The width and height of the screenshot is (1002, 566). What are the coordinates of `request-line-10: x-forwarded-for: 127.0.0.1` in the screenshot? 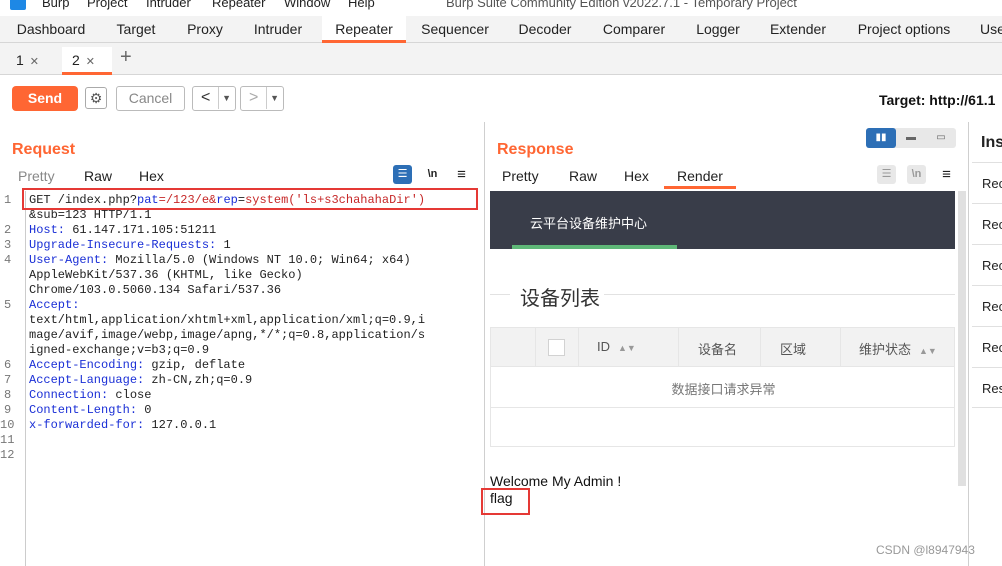 It's located at (122, 425).